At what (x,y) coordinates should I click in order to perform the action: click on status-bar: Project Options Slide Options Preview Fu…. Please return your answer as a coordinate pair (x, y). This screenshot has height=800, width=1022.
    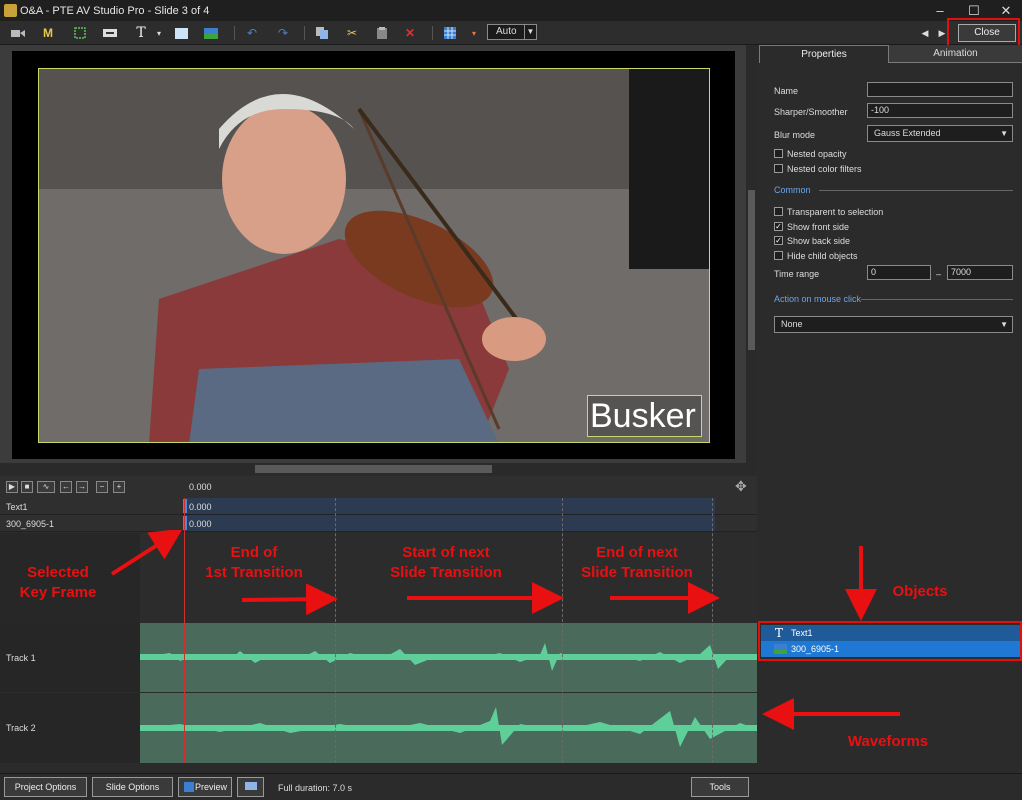
    Looking at the image, I should click on (511, 786).